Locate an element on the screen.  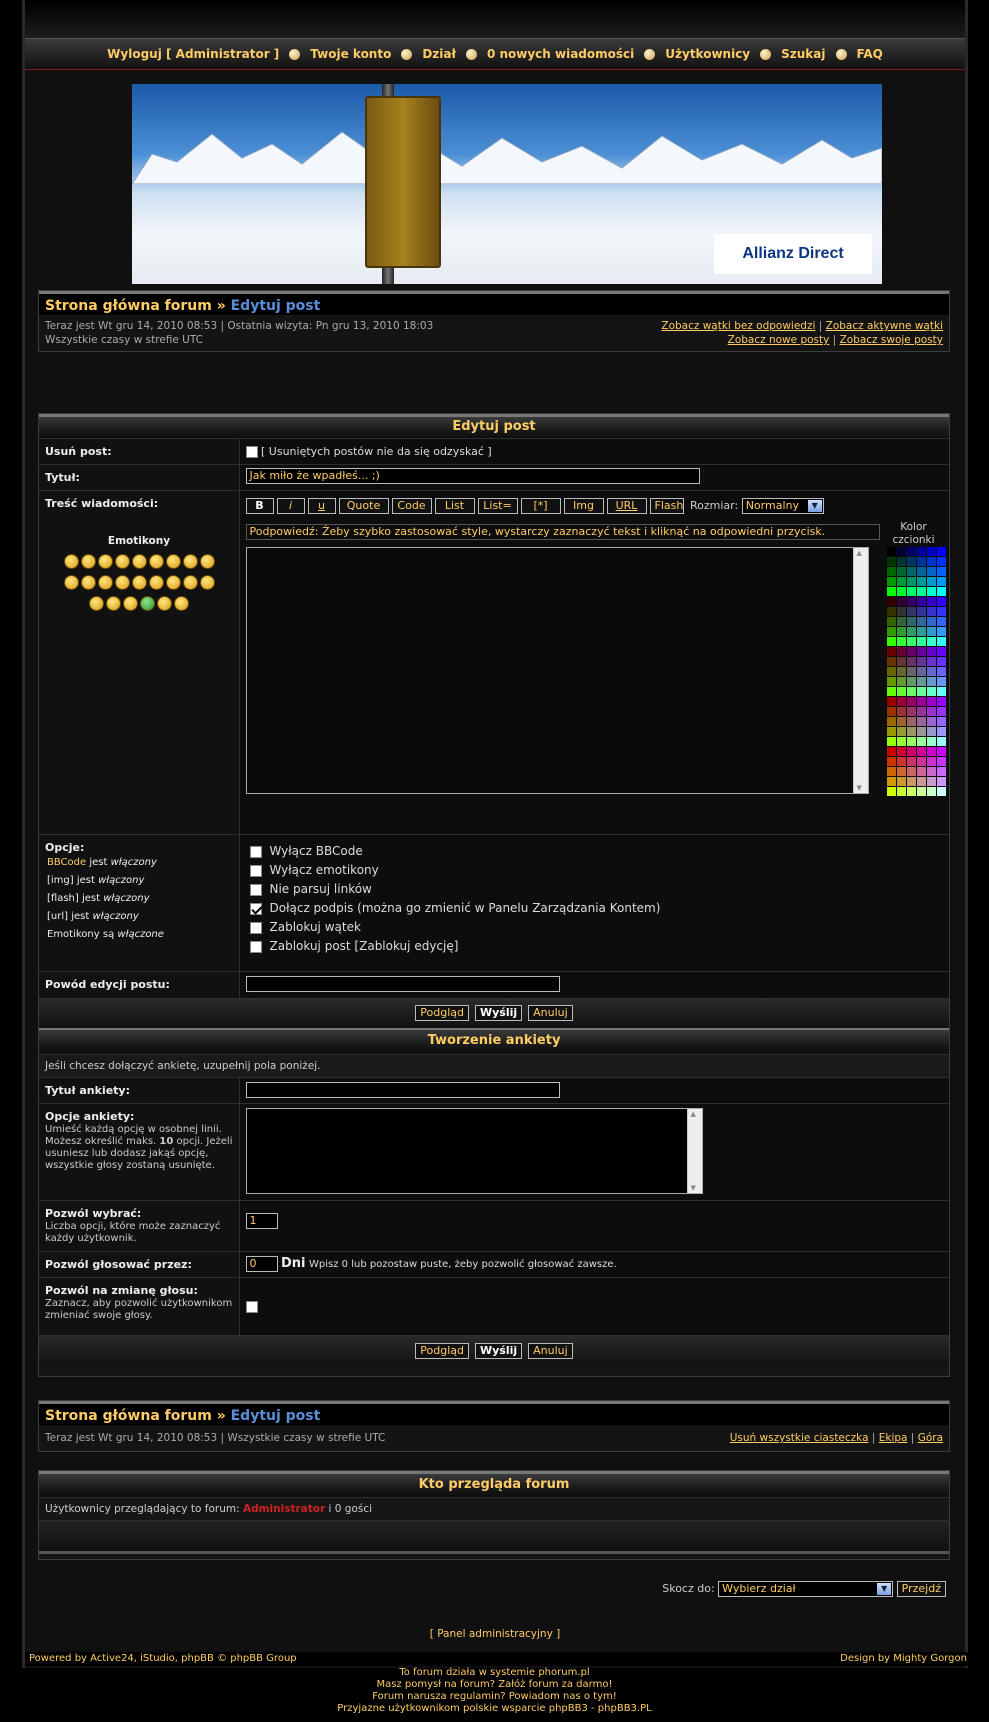
active-topics-link: Zobacz aktywne wątki is located at coordinates (884, 326).